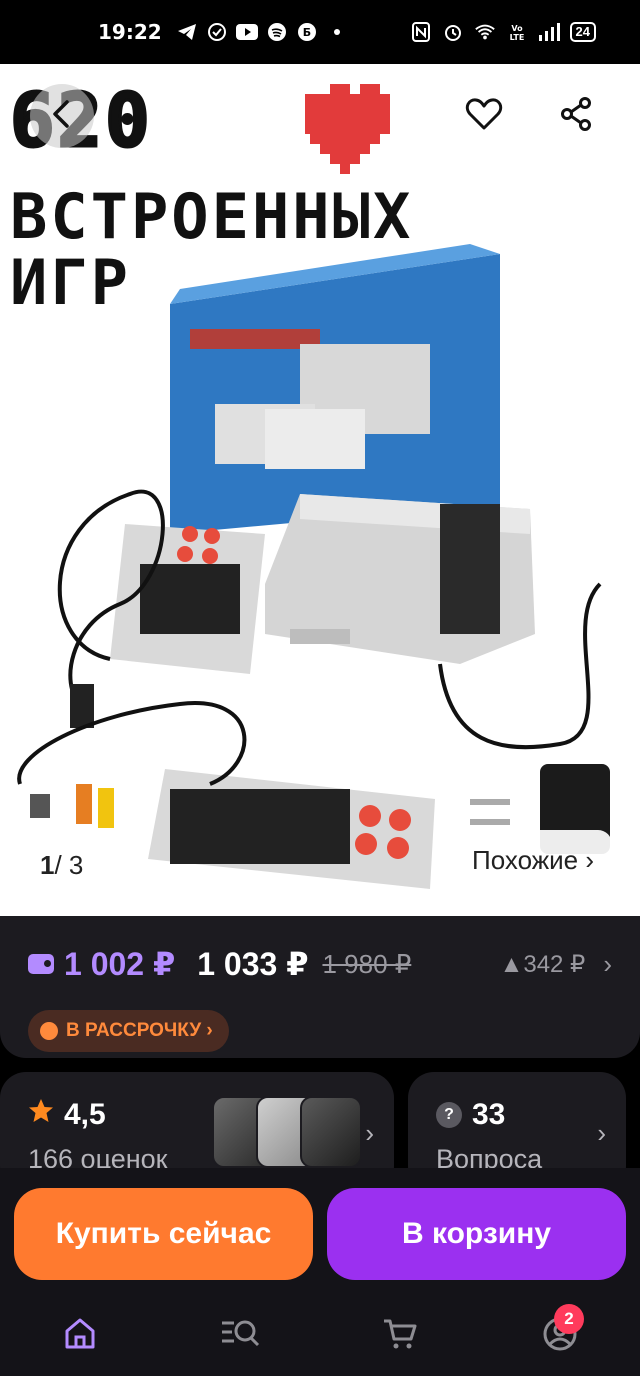 This screenshot has width=640, height=1376. What do you see at coordinates (41, 1115) in the screenshot?
I see `star-icon` at bounding box center [41, 1115].